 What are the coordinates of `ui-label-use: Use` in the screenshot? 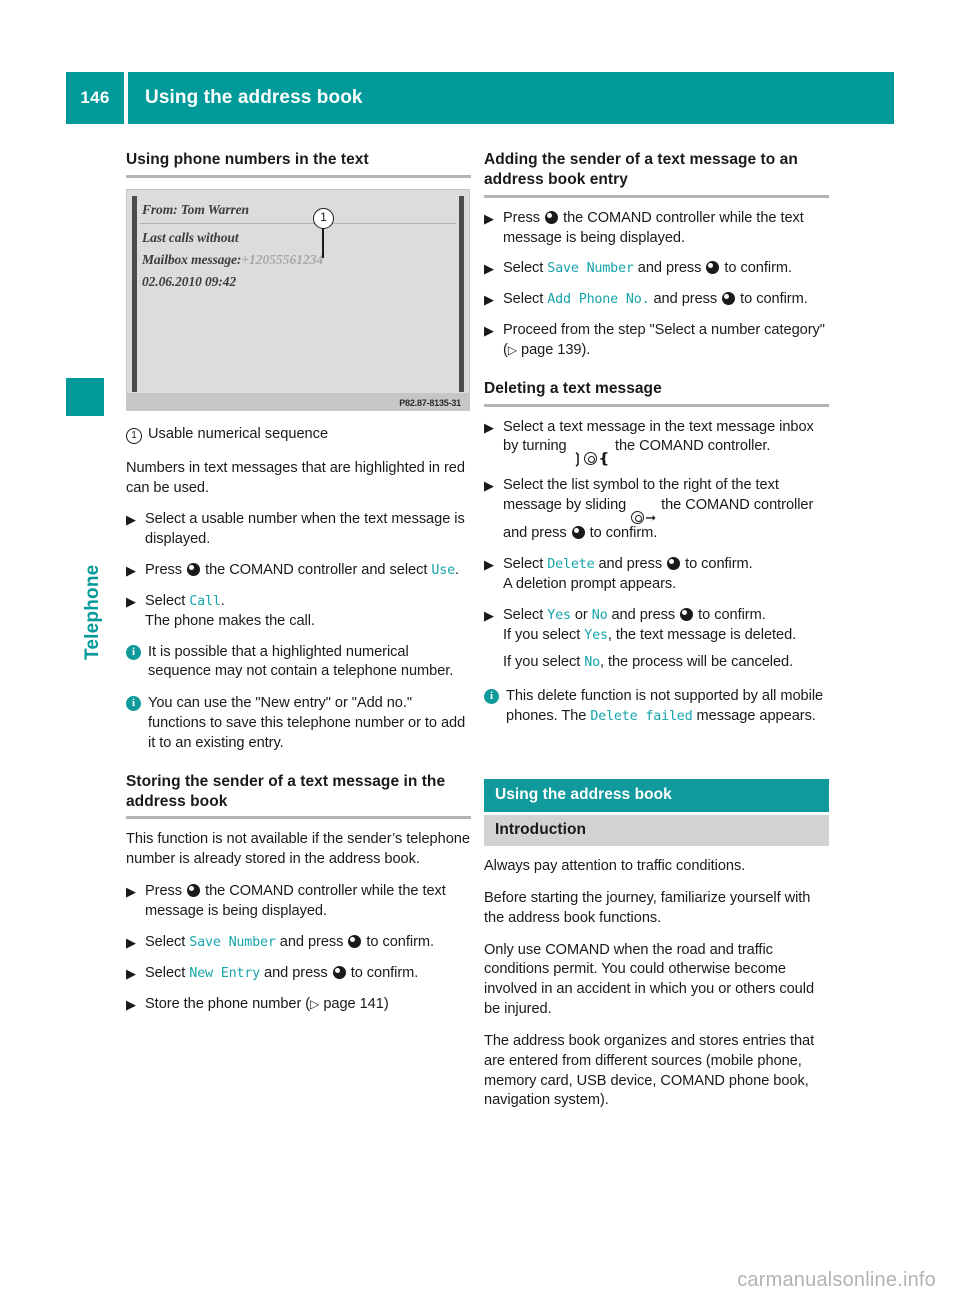 It's located at (443, 571).